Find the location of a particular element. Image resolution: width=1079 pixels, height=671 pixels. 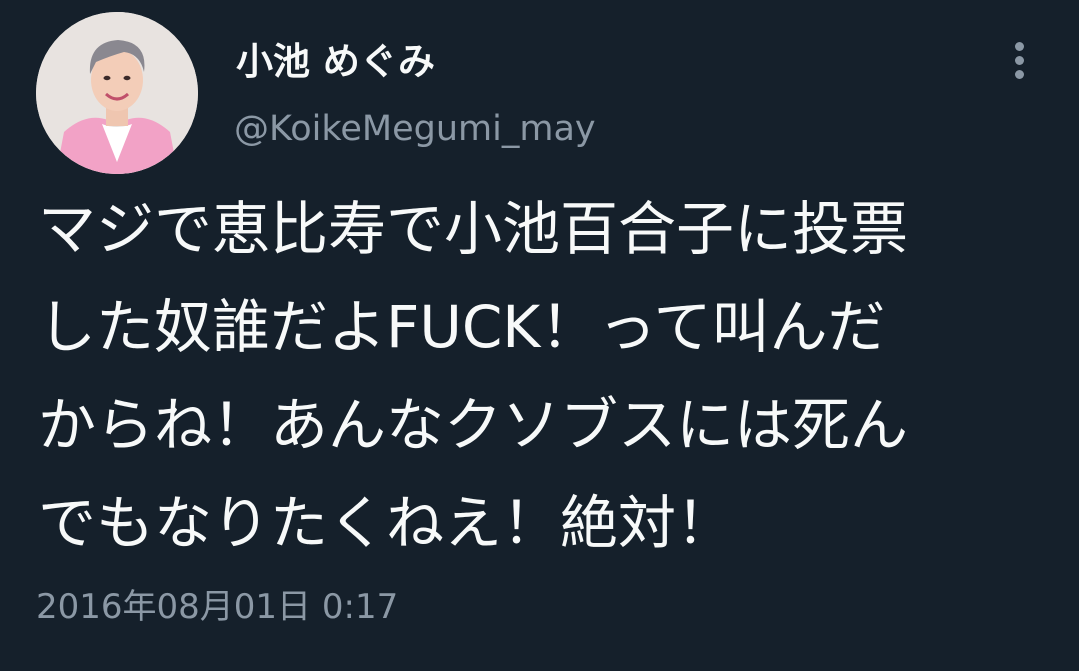

display-name: 小池 めぐみ is located at coordinates (335, 62).